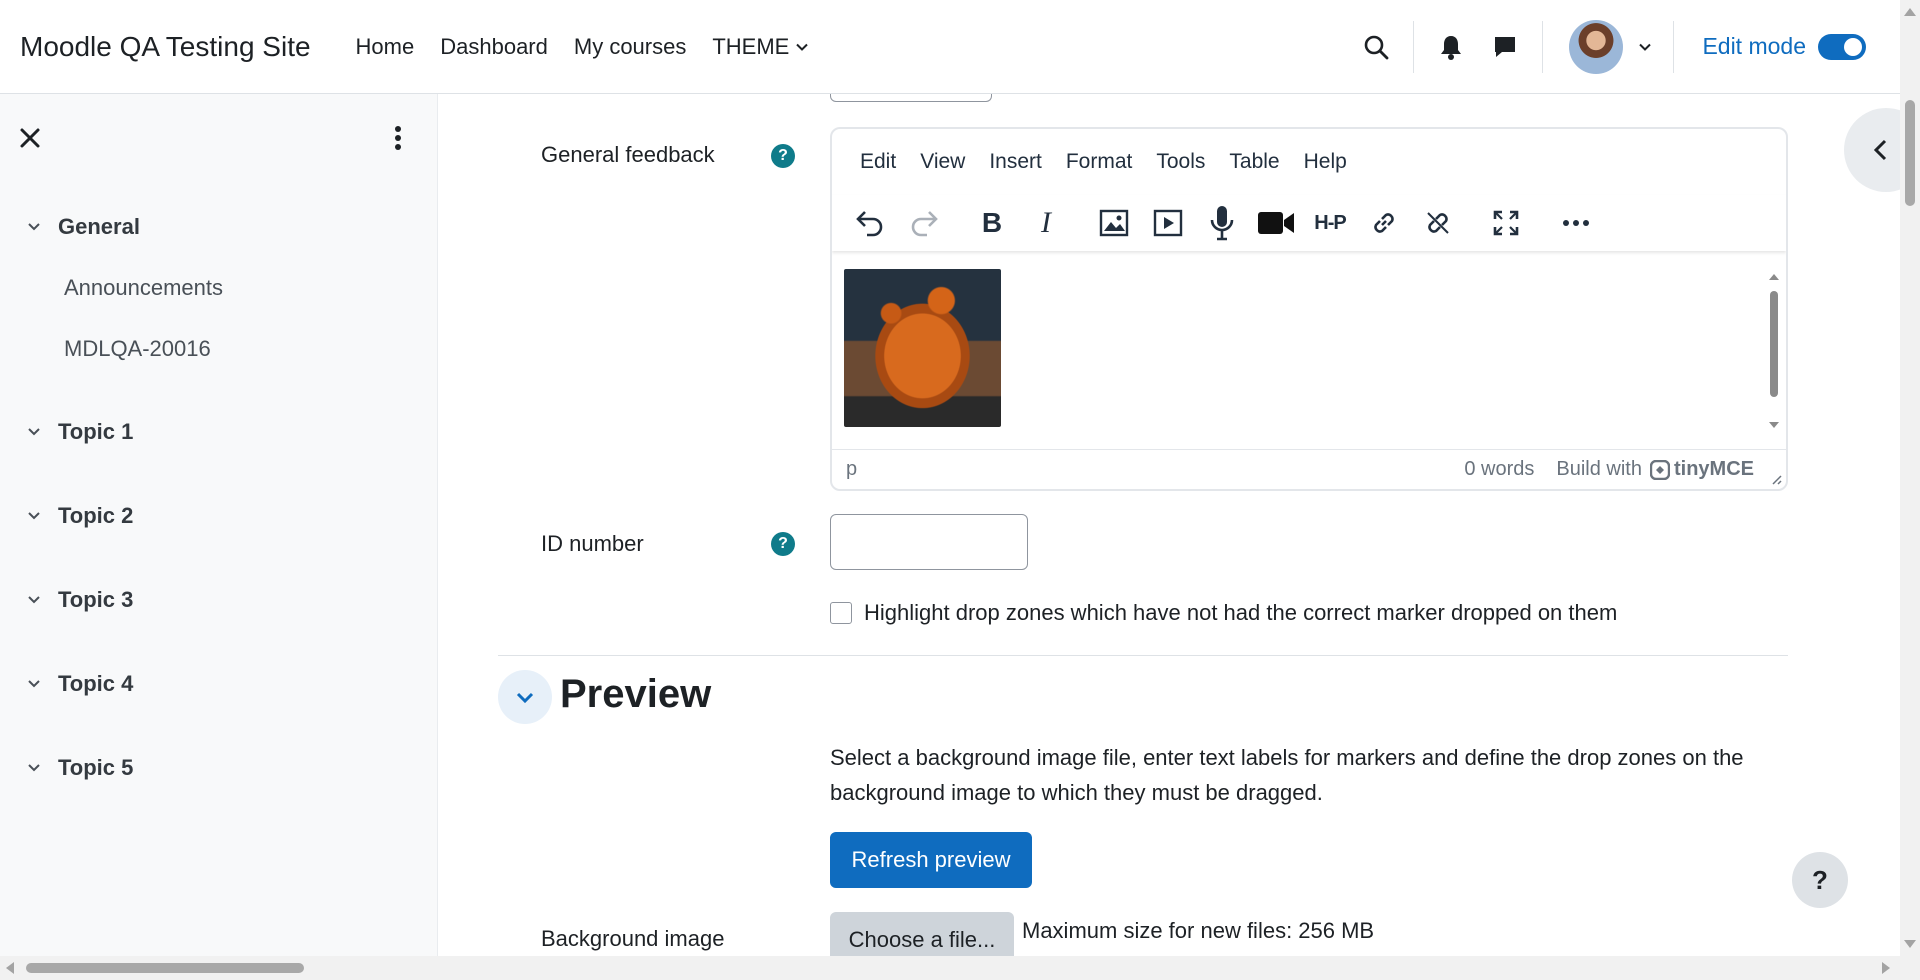  What do you see at coordinates (96, 515) in the screenshot?
I see `section-title: Topic 2` at bounding box center [96, 515].